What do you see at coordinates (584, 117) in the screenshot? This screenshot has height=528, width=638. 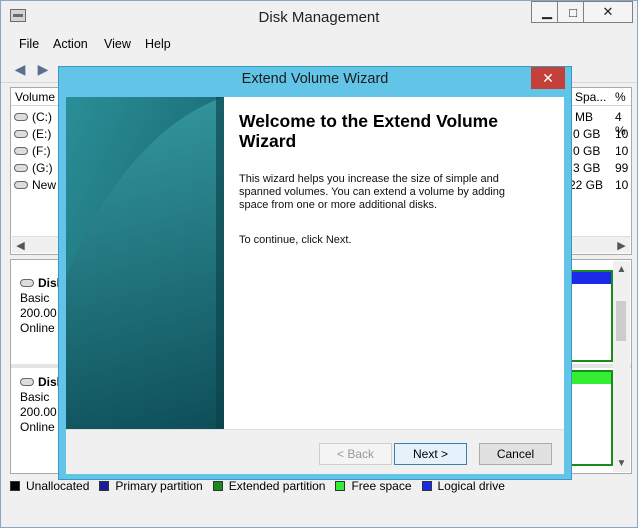 I see `free-space-cell: MB` at bounding box center [584, 117].